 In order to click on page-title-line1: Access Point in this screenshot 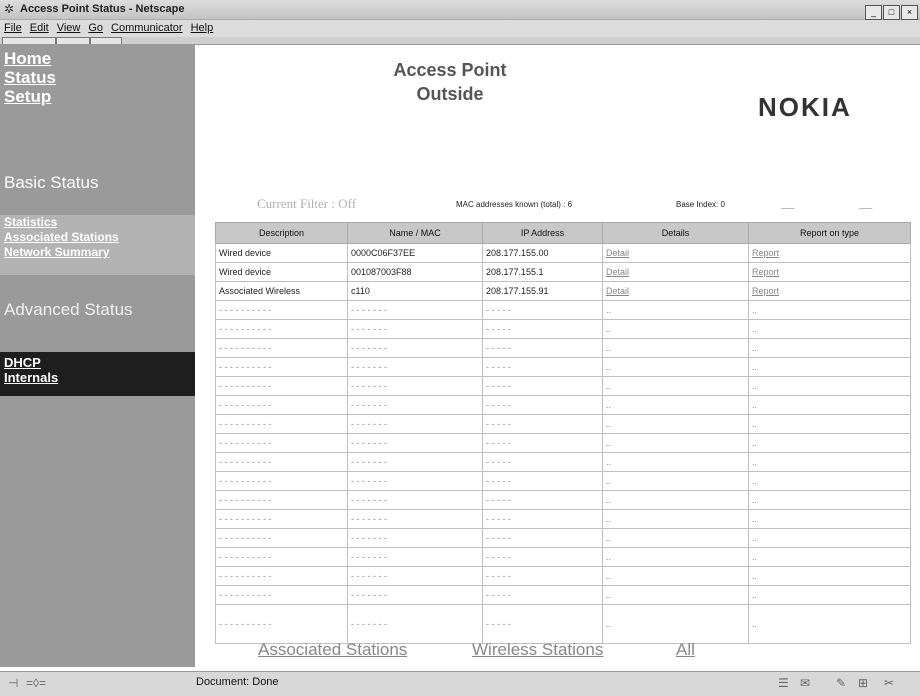, I will do `click(450, 70)`.